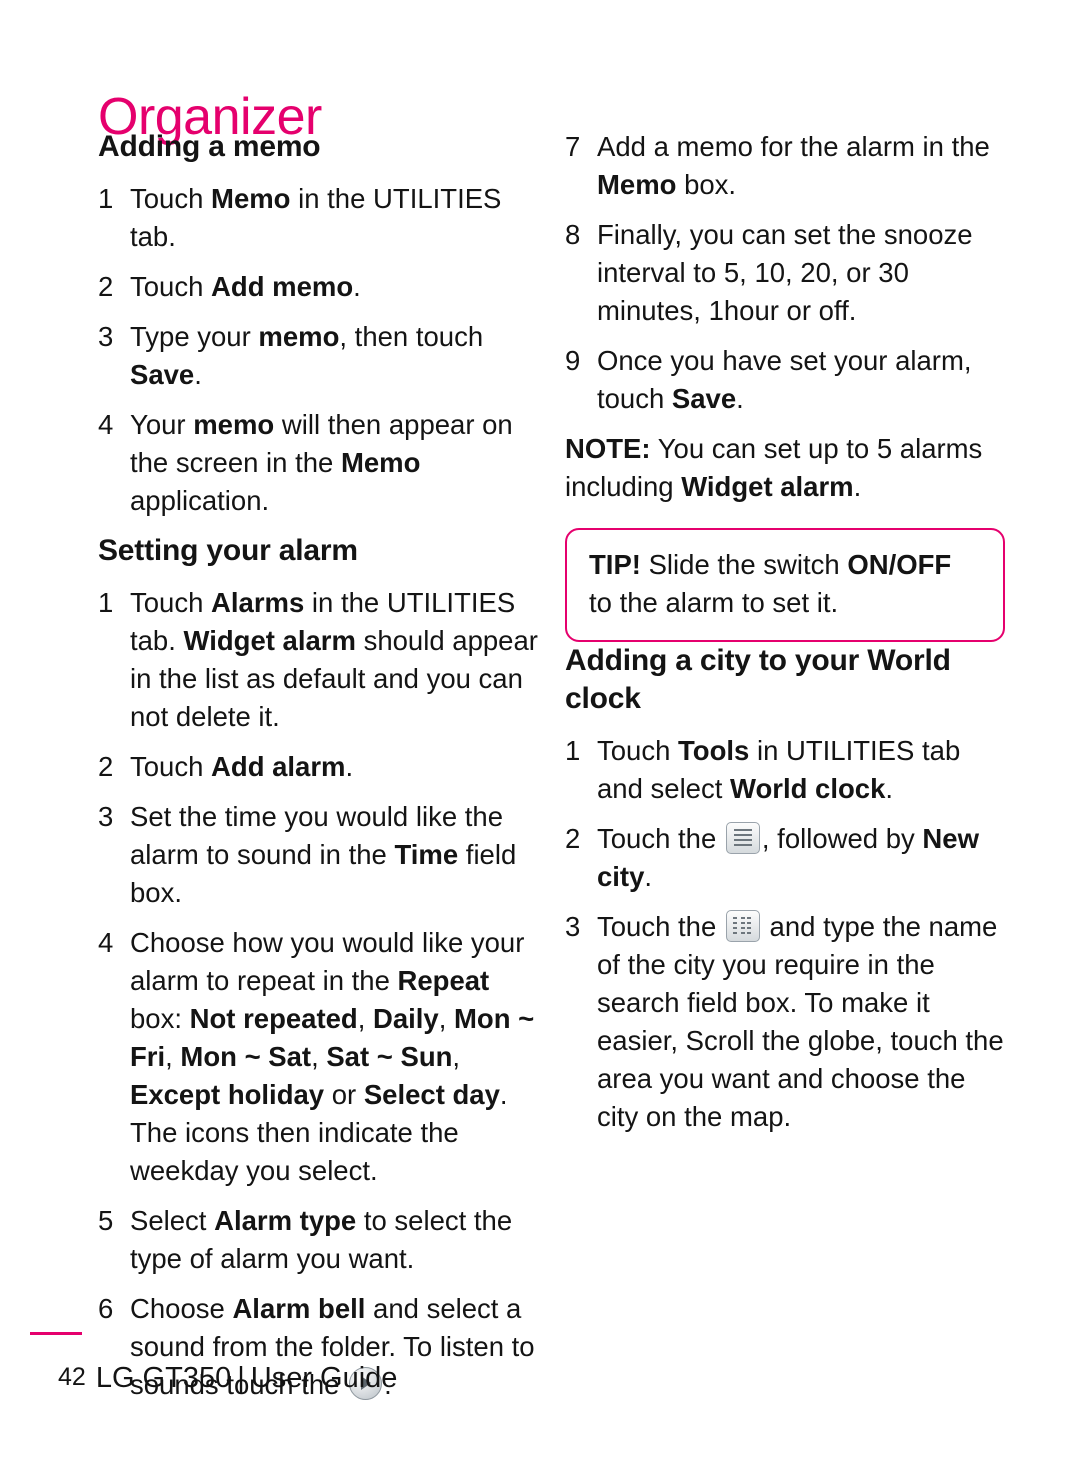 This screenshot has width=1080, height=1460. What do you see at coordinates (209, 146) in the screenshot?
I see `section-heading-adding-a-memo: Adding a memo` at bounding box center [209, 146].